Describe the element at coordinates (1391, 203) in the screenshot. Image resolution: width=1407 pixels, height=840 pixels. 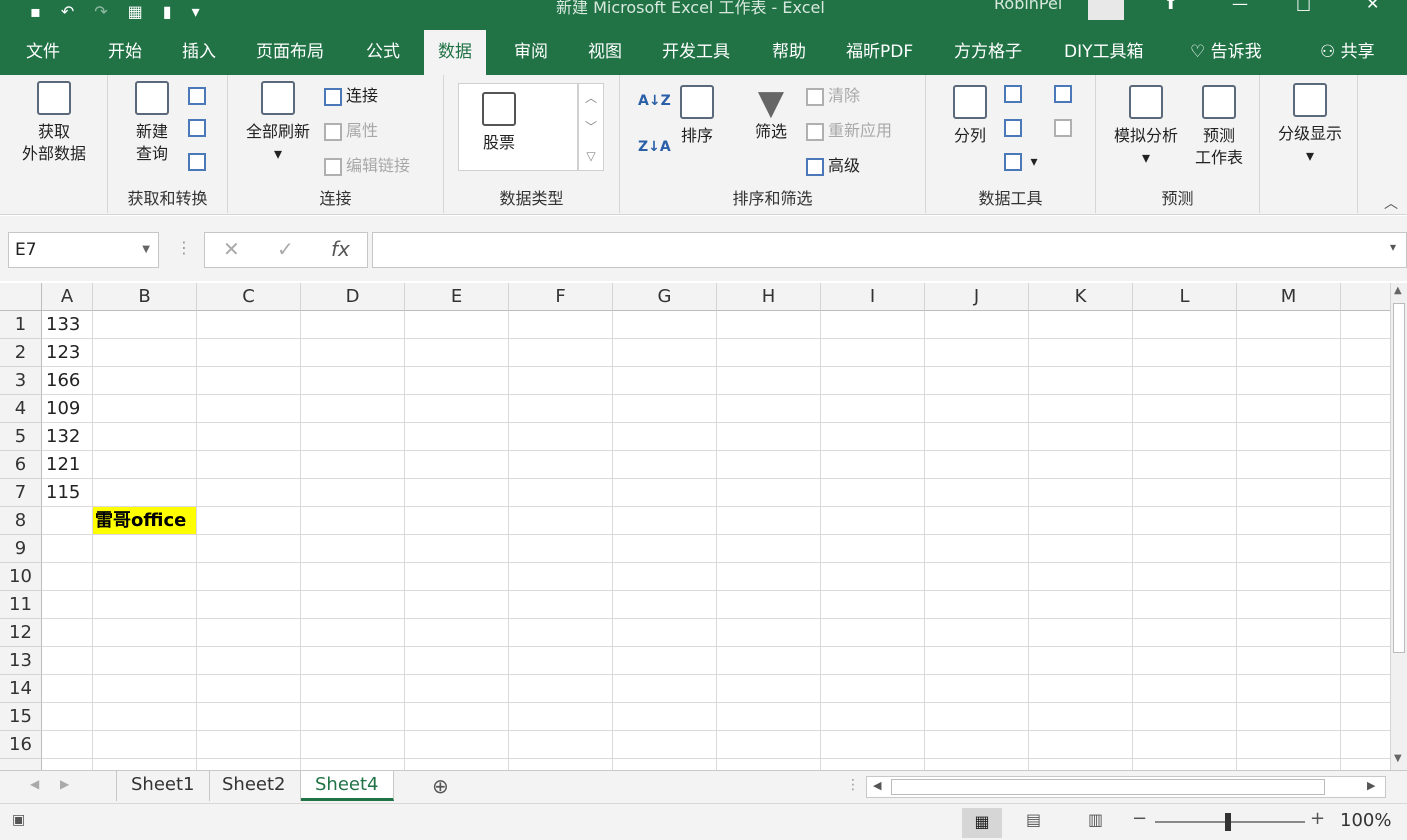
I see `collapse-ribbon-icon: ︿` at that location.